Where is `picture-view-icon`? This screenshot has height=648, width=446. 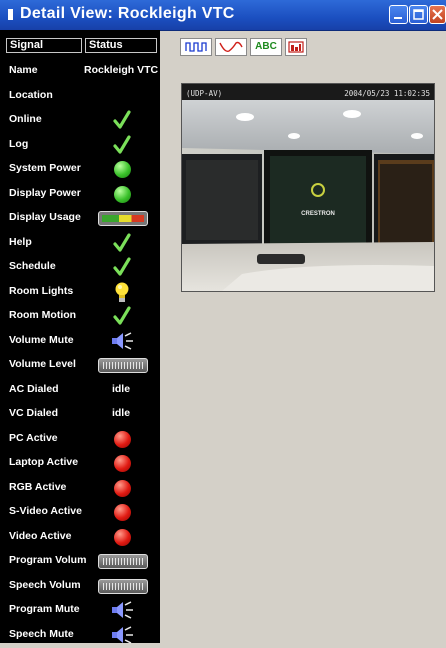 picture-view-icon is located at coordinates (296, 47).